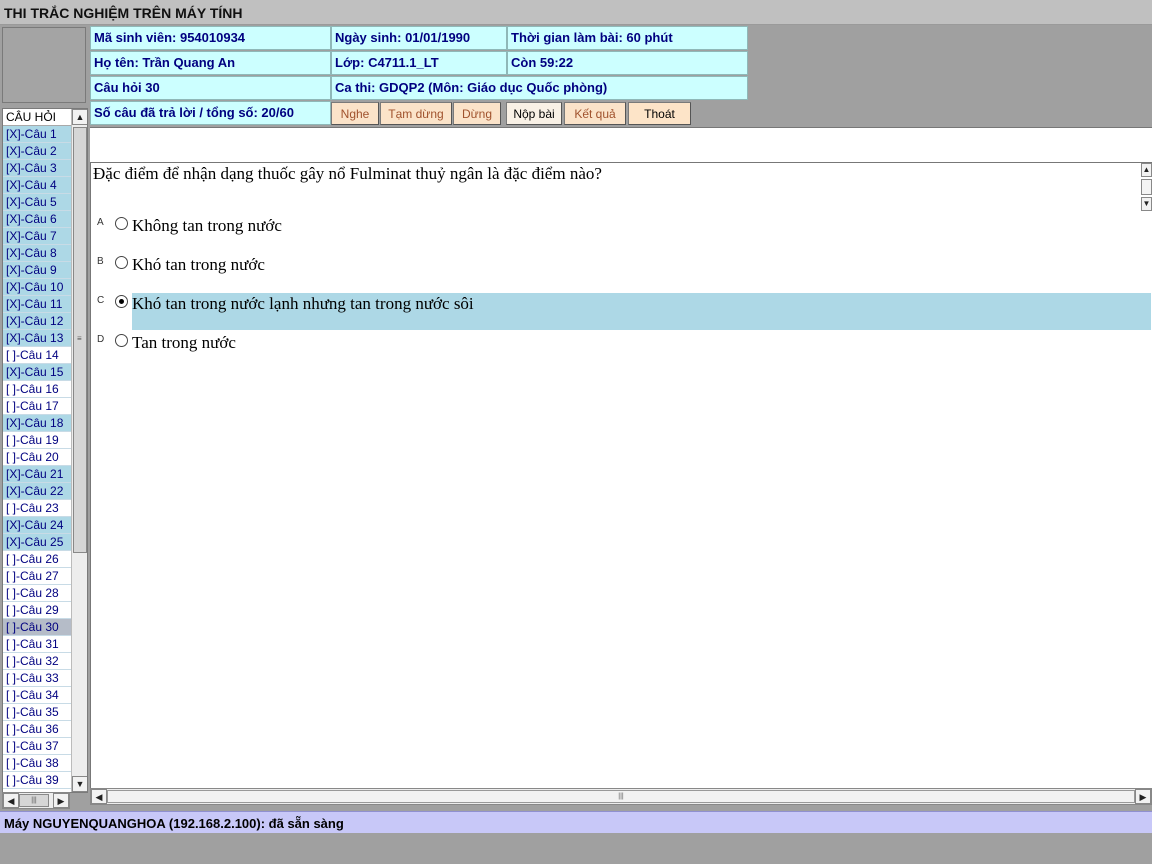 The width and height of the screenshot is (1152, 864). I want to click on content-hscrollbar: ◀ ||| ▶, so click(621, 796).